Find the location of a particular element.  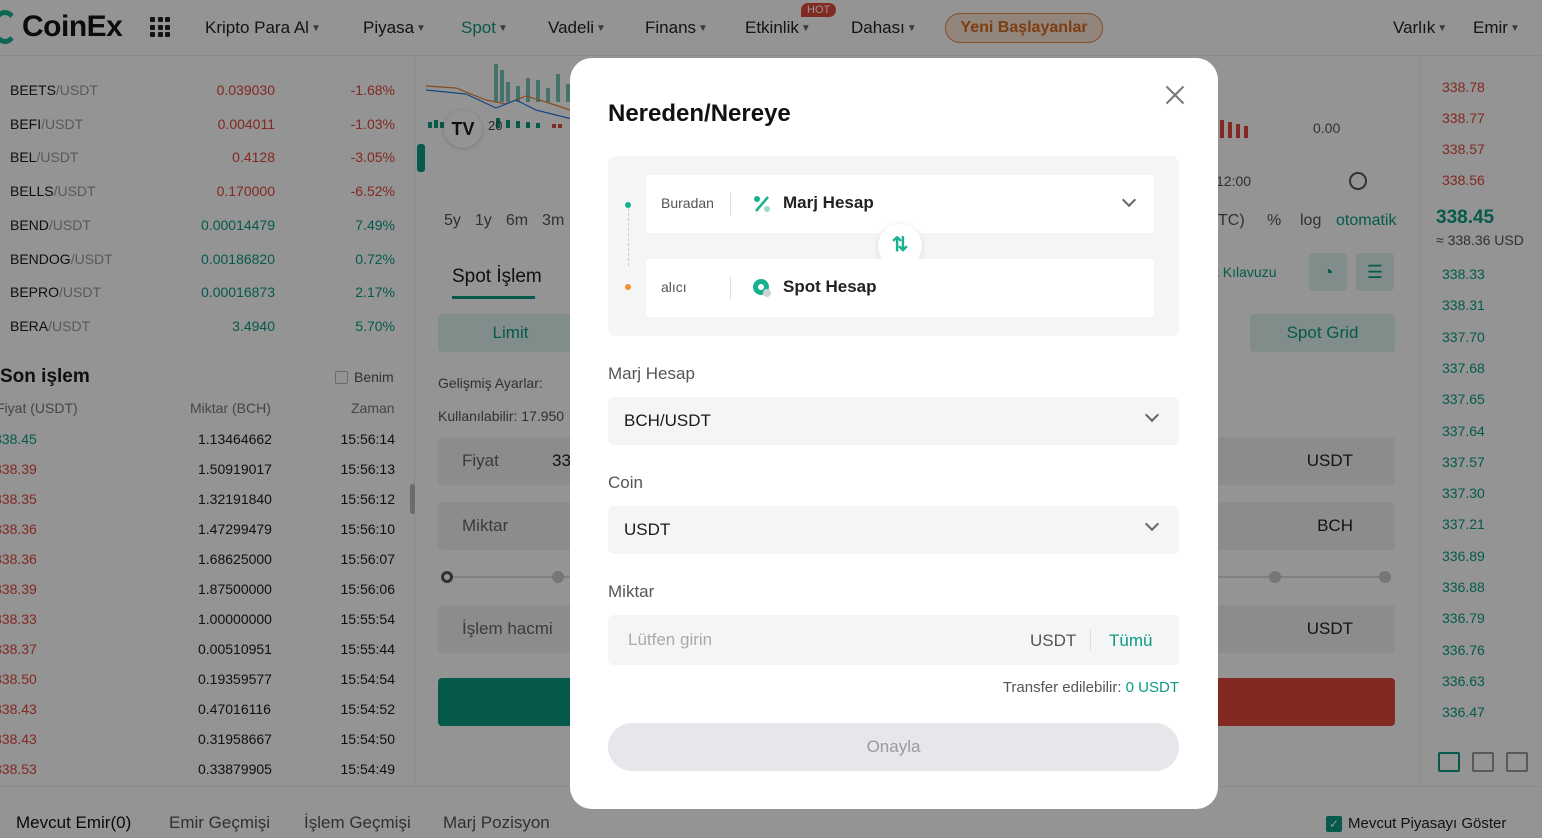

from-label: Buradan is located at coordinates (687, 203).